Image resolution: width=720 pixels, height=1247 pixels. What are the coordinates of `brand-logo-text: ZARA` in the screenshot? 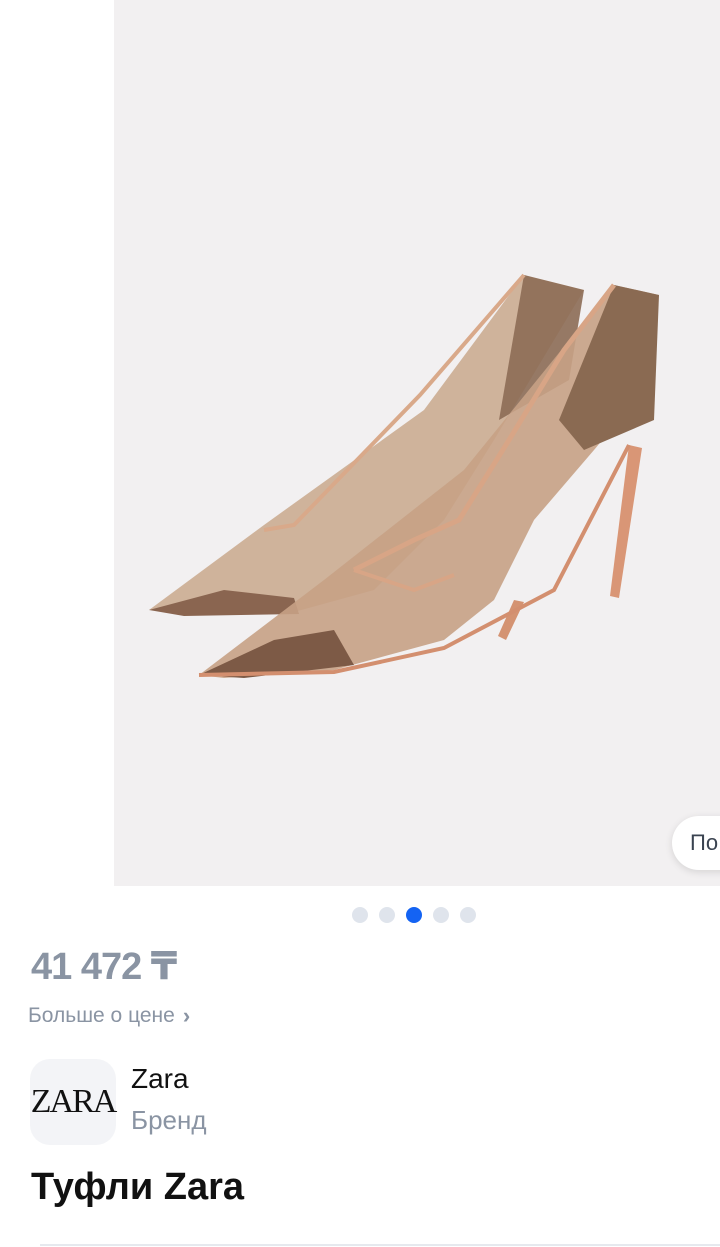 It's located at (74, 1101).